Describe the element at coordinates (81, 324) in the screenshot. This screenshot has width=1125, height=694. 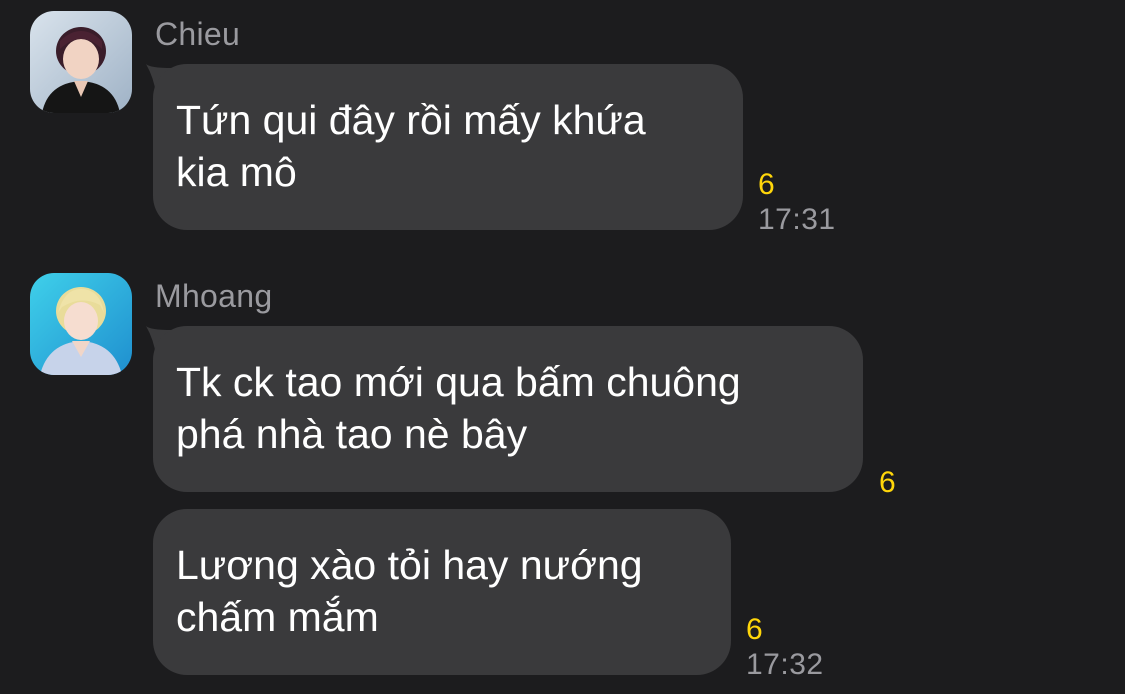
I see `mhoang-avatar` at that location.